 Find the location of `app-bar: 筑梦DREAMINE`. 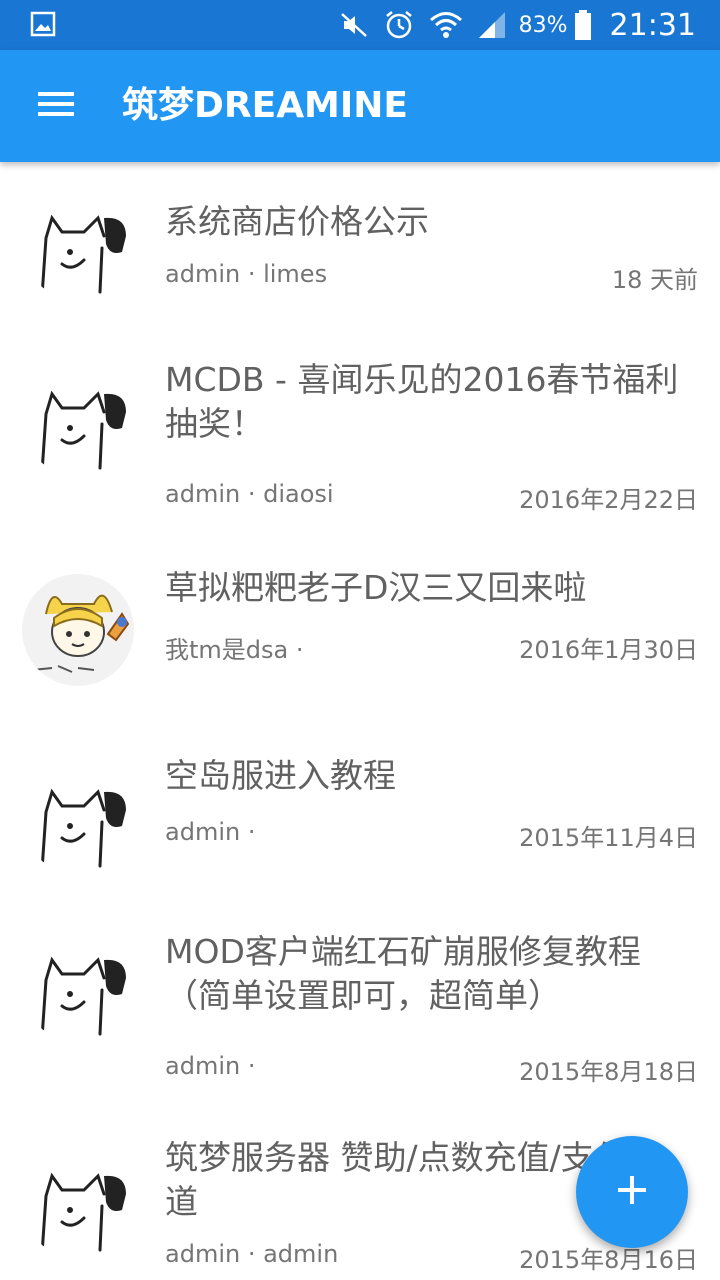

app-bar: 筑梦DREAMINE is located at coordinates (360, 106).